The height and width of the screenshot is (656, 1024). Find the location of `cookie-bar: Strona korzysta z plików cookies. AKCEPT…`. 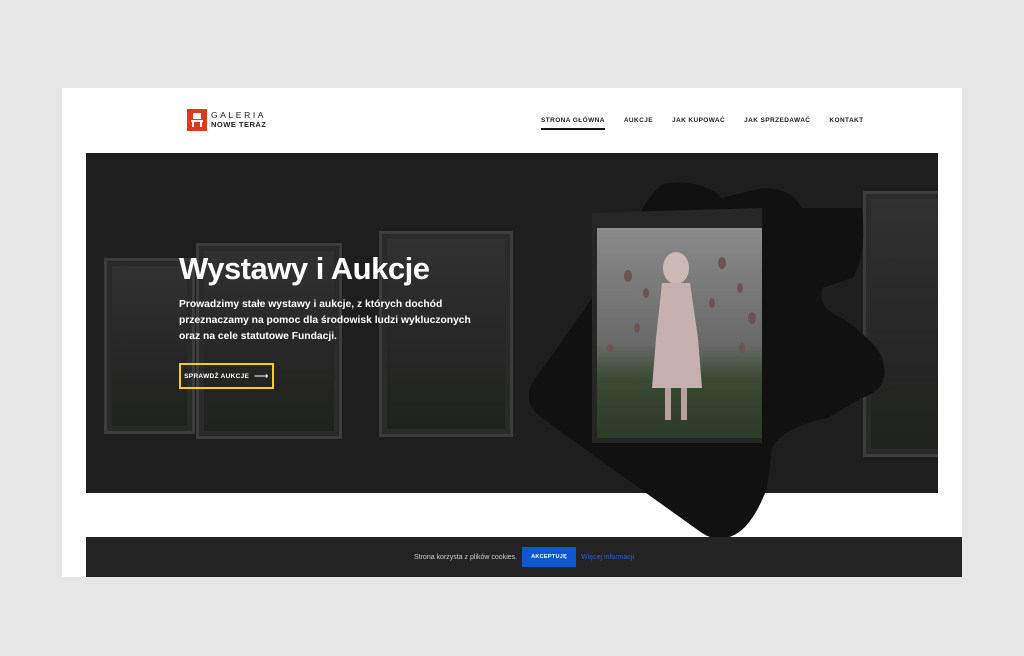

cookie-bar: Strona korzysta z plików cookies. AKCEPT… is located at coordinates (524, 557).